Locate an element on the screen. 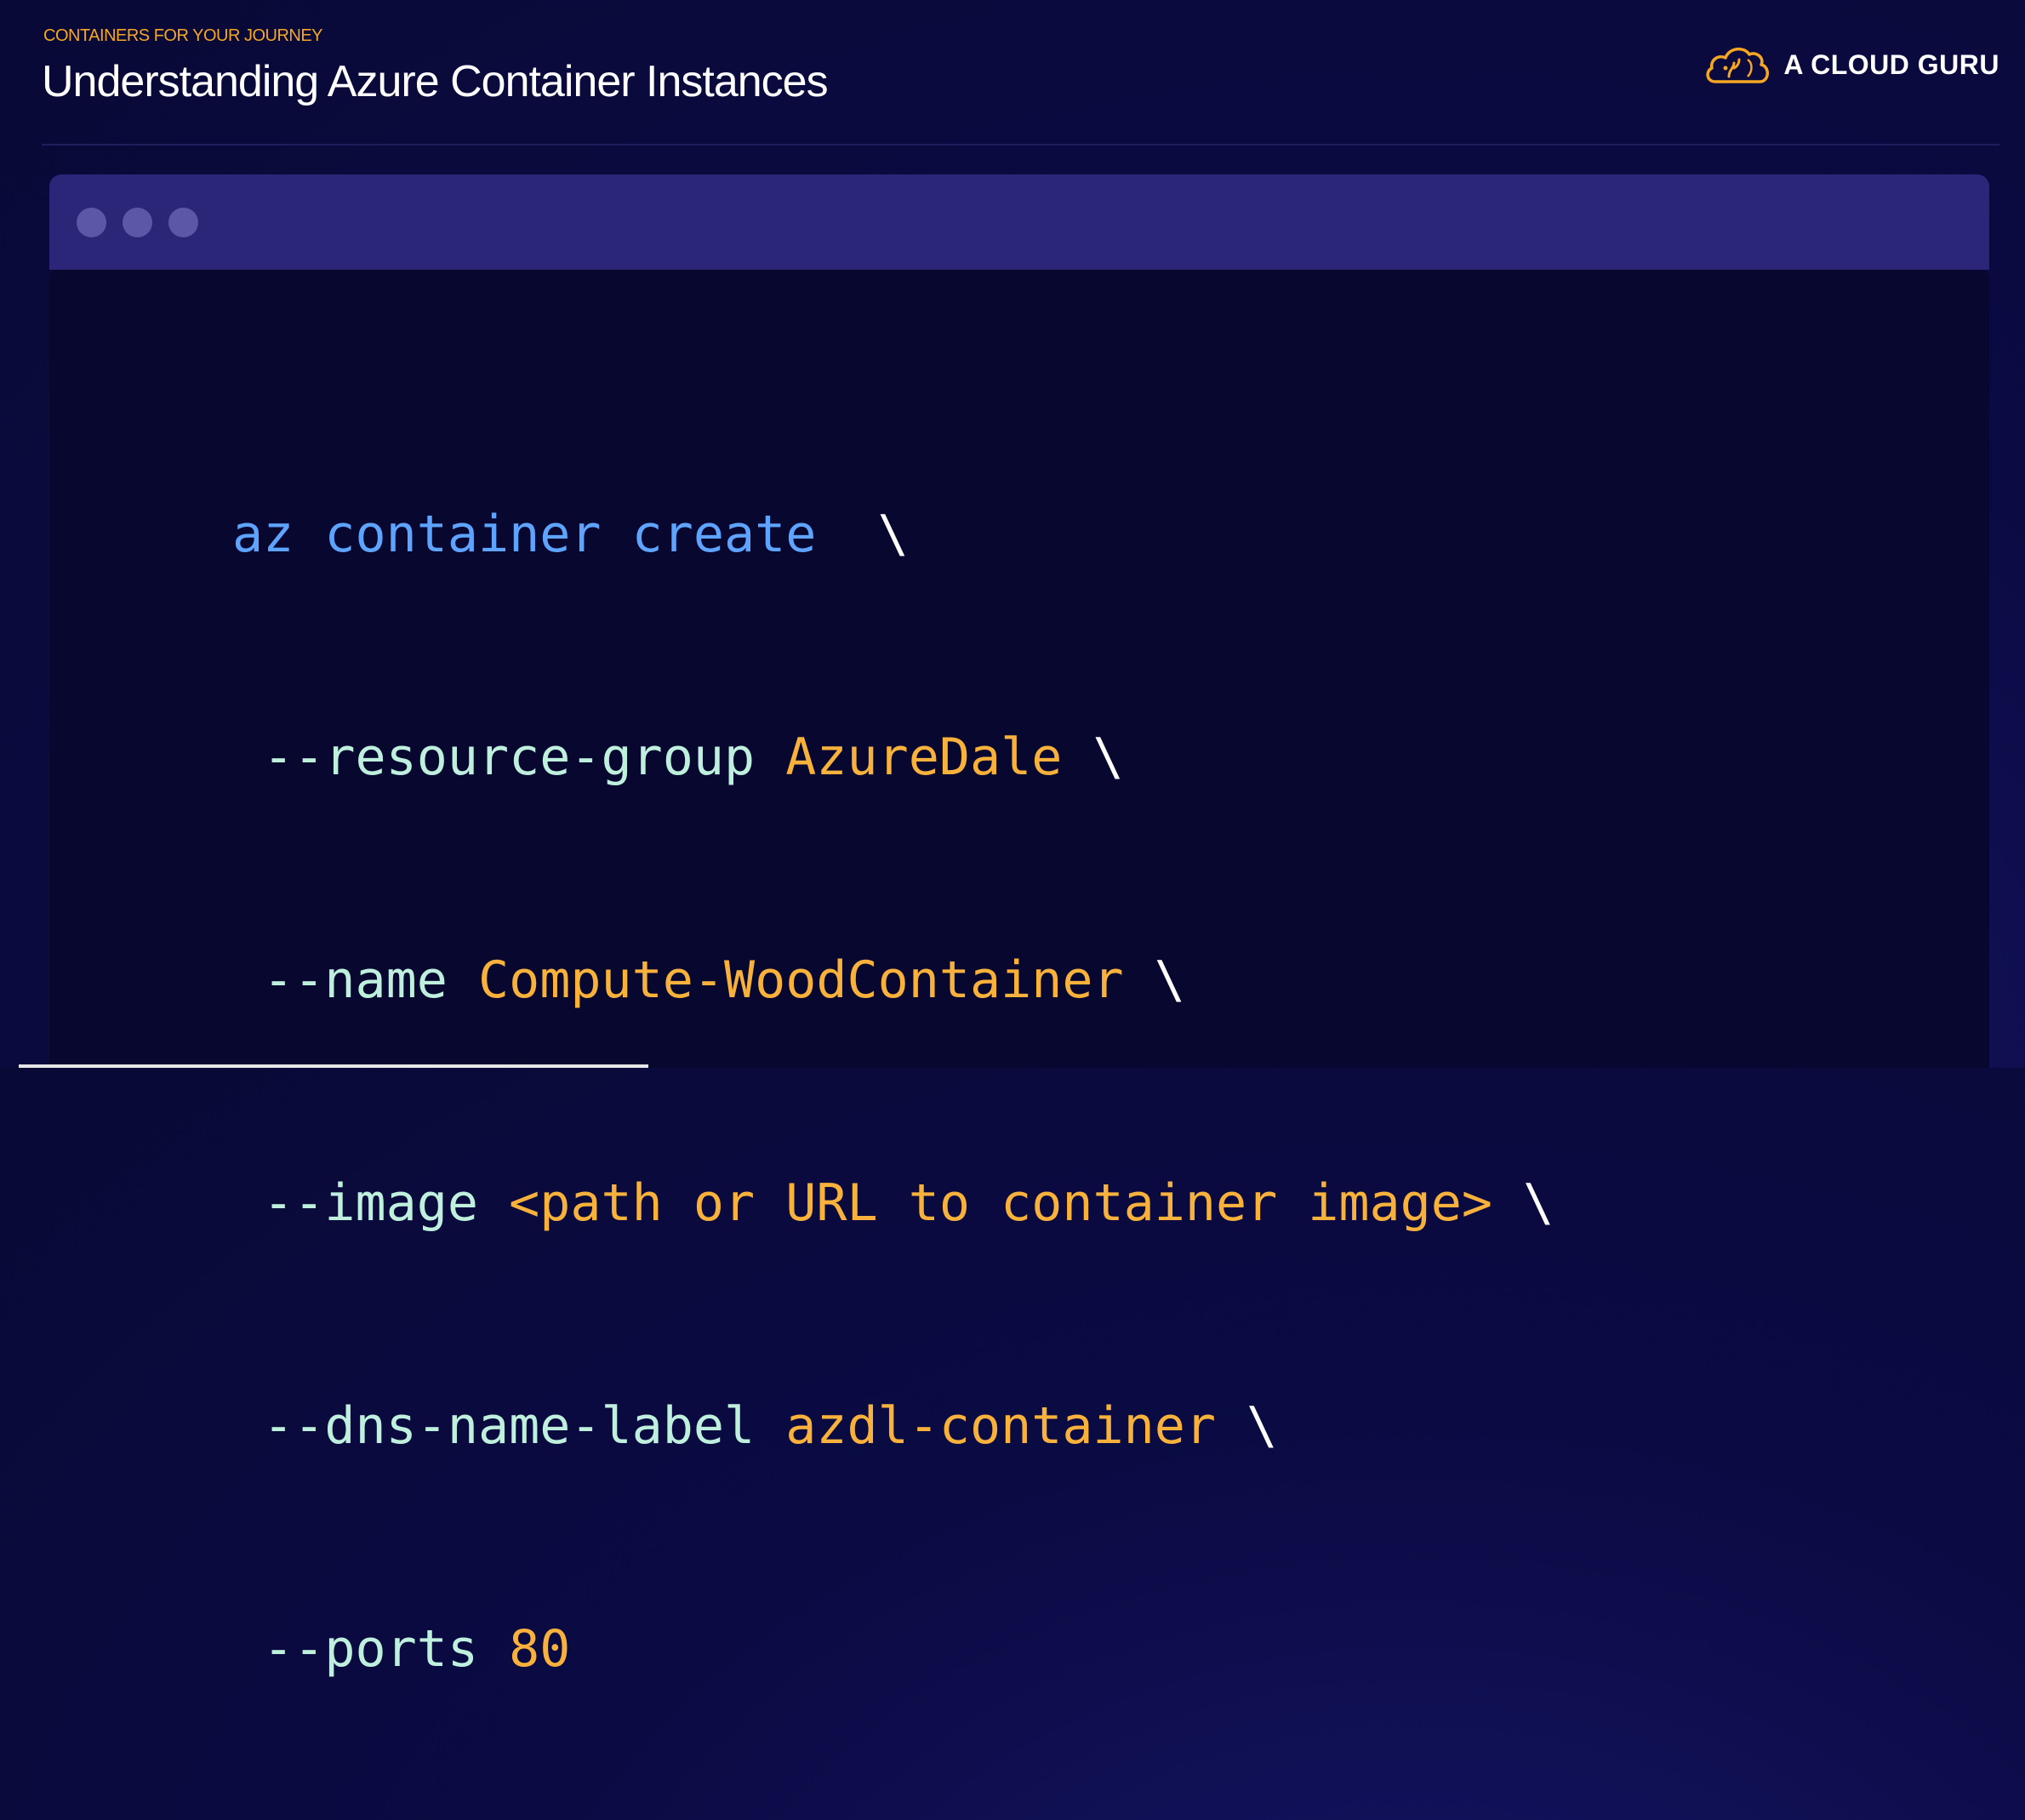 This screenshot has width=2025, height=1820. code-flag: --ports is located at coordinates (386, 1649).